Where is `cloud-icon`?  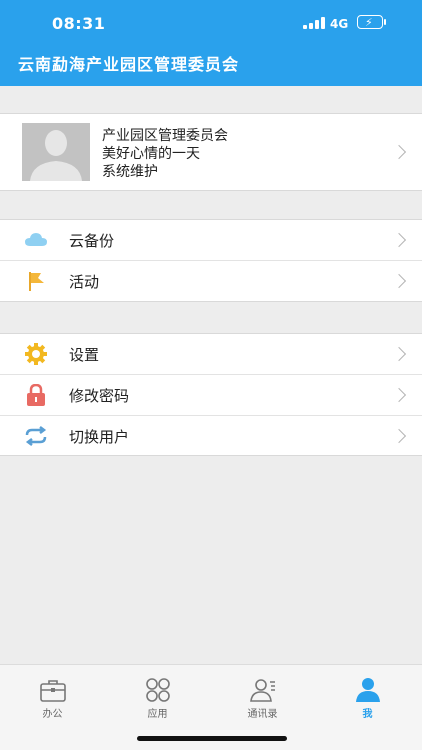
cloud-icon is located at coordinates (36, 239).